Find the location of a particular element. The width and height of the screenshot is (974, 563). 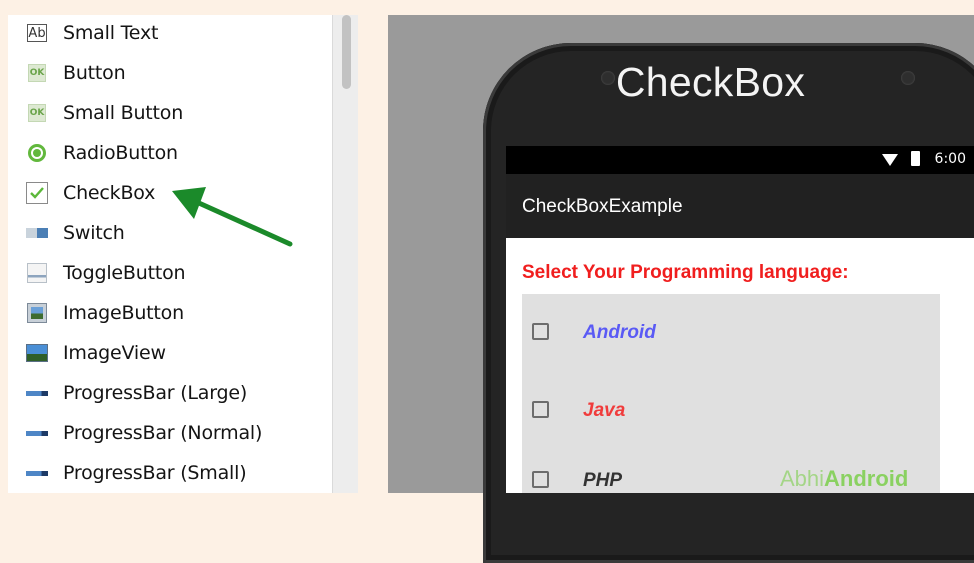

image-button-icon is located at coordinates (37, 313).